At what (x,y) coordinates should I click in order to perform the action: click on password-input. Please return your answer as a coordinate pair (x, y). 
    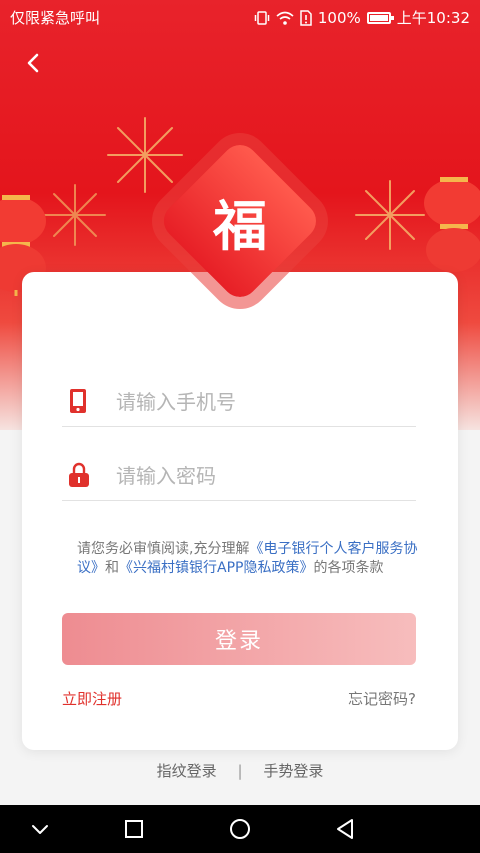
    Looking at the image, I should click on (261, 476).